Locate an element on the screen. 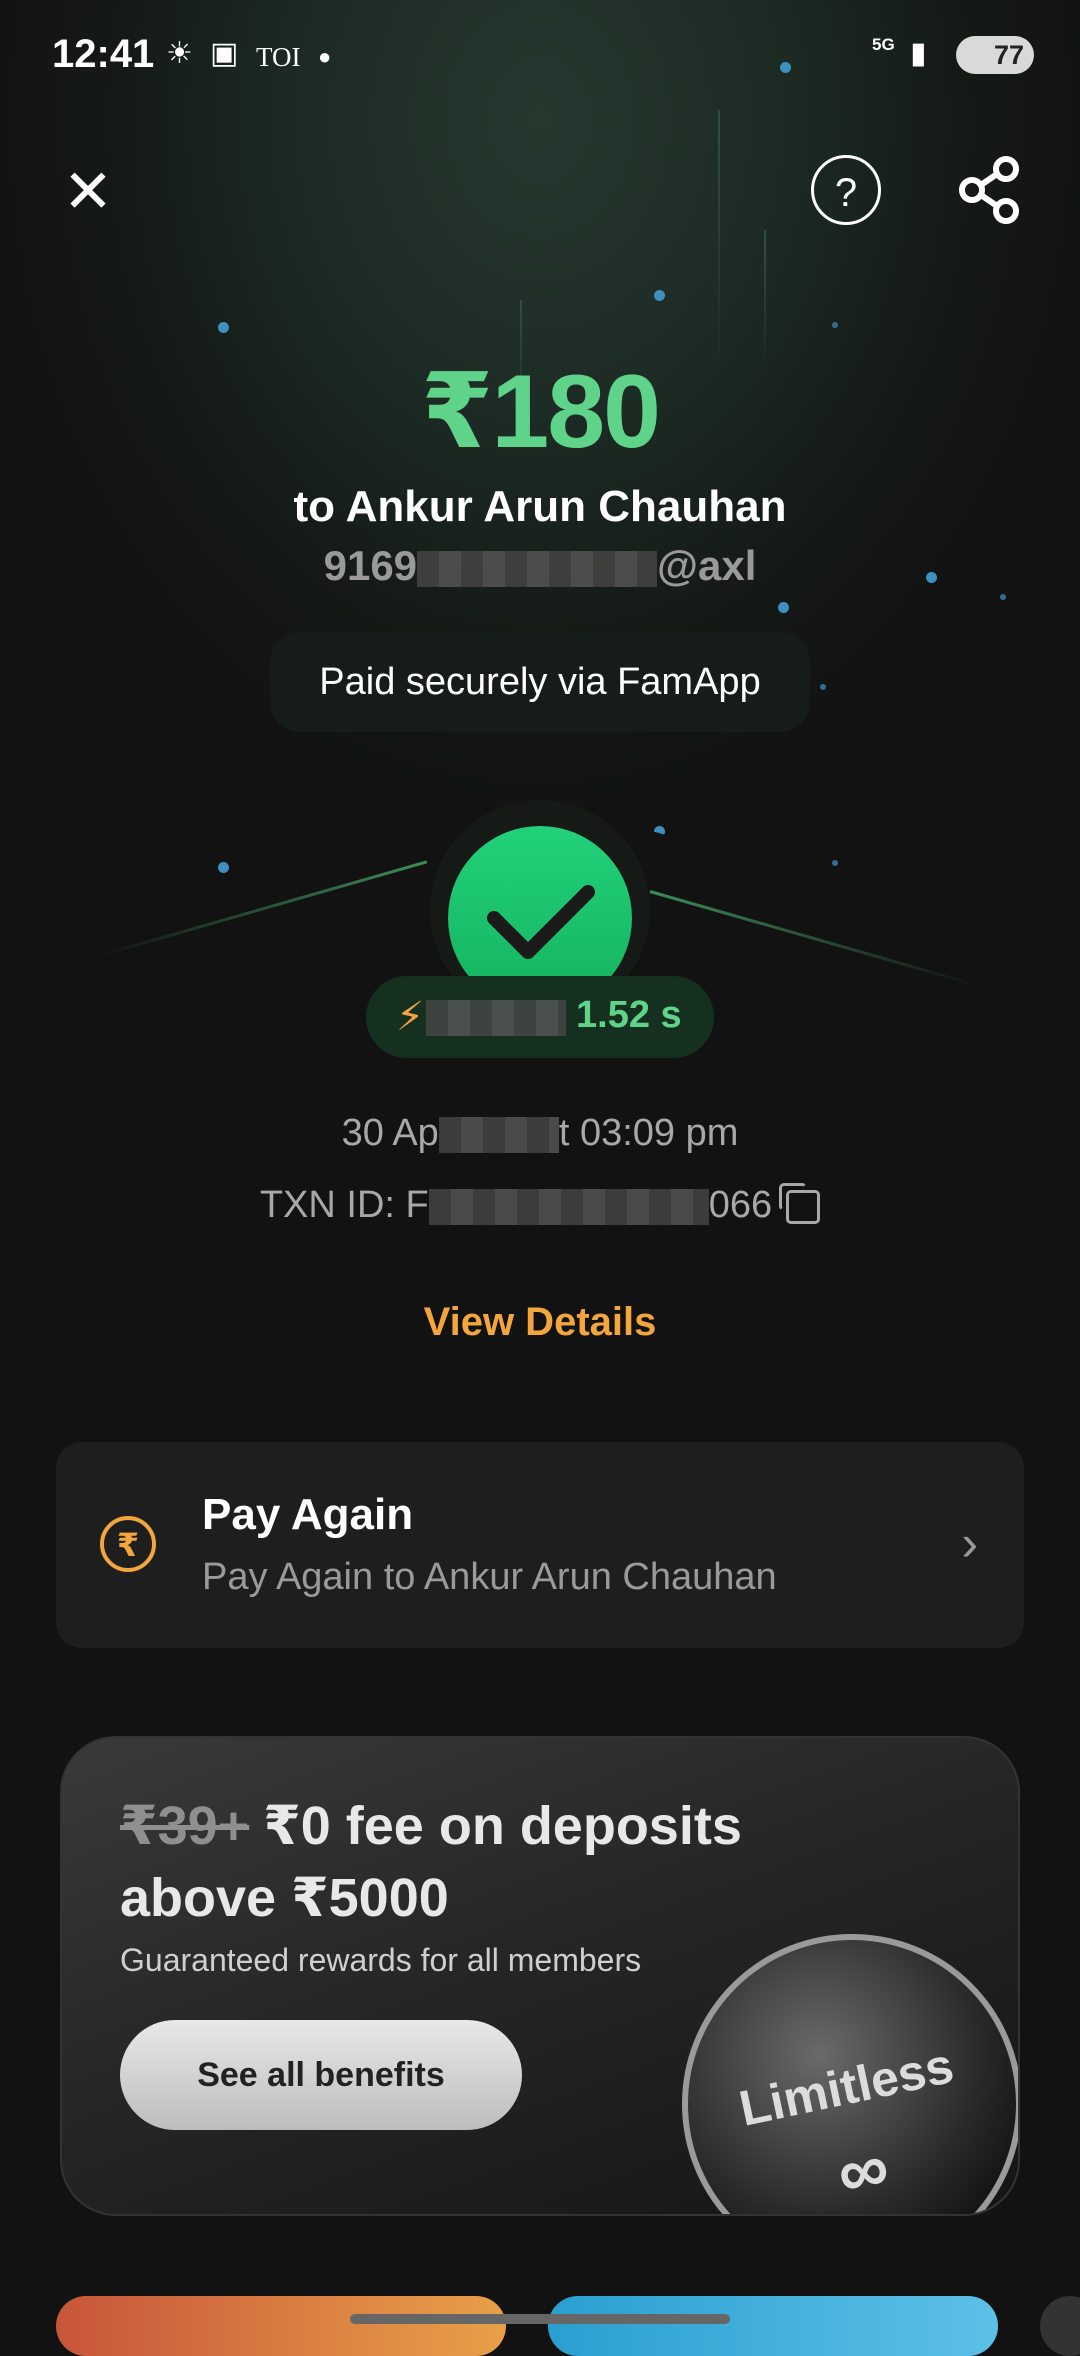  lightning-icon: ⚡ is located at coordinates (410, 1017).